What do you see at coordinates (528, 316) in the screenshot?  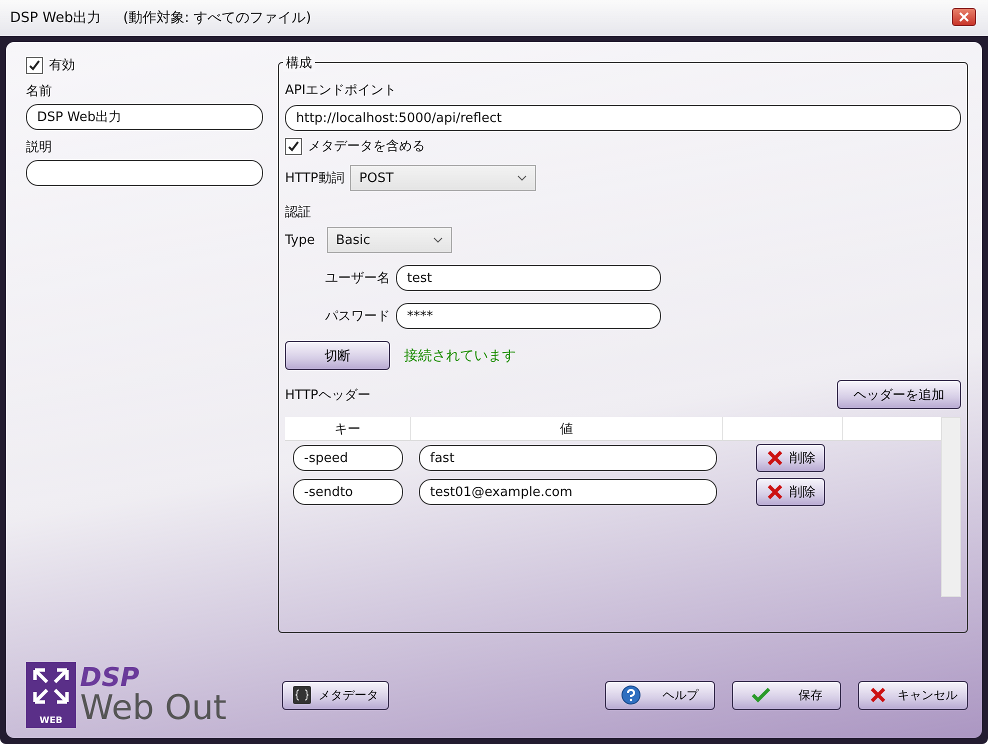 I see `password-field: ****` at bounding box center [528, 316].